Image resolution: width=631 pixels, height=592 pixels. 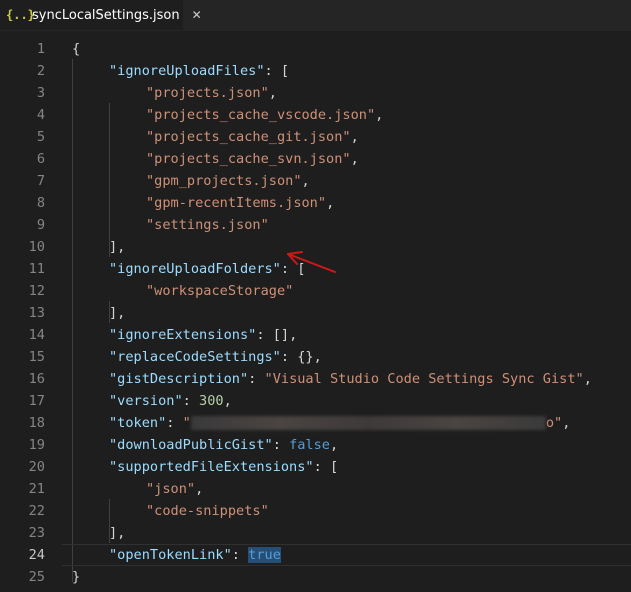 What do you see at coordinates (207, 225) in the screenshot?
I see `json-string: "settings.json"` at bounding box center [207, 225].